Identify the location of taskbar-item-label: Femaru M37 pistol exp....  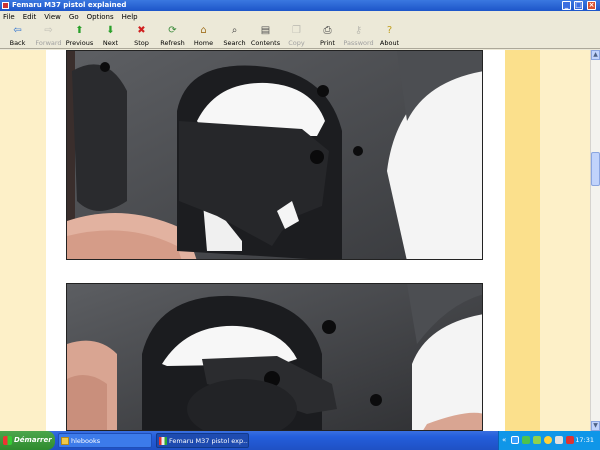
(209, 441).